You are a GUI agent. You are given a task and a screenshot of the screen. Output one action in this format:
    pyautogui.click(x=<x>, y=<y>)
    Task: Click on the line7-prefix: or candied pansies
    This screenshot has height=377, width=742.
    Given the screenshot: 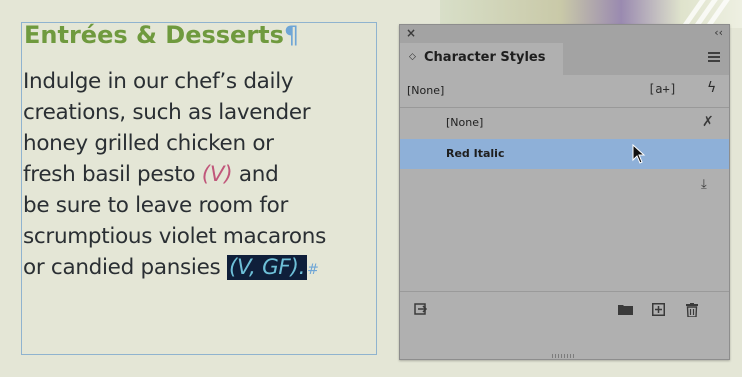 What is the action you would take?
    pyautogui.click(x=125, y=267)
    